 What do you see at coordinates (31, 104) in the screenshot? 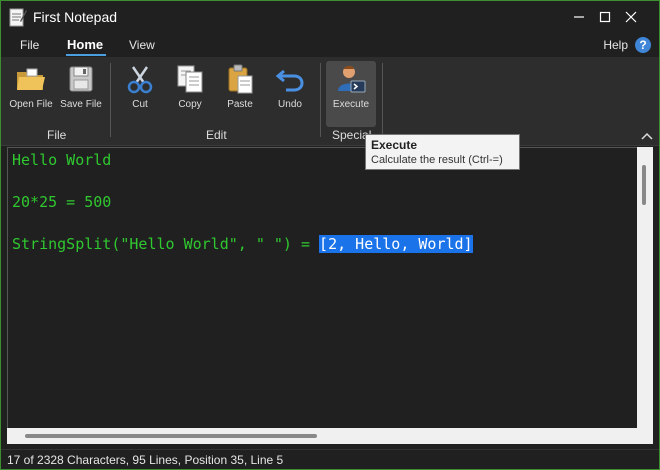
I see `open-file-label: Open File` at bounding box center [31, 104].